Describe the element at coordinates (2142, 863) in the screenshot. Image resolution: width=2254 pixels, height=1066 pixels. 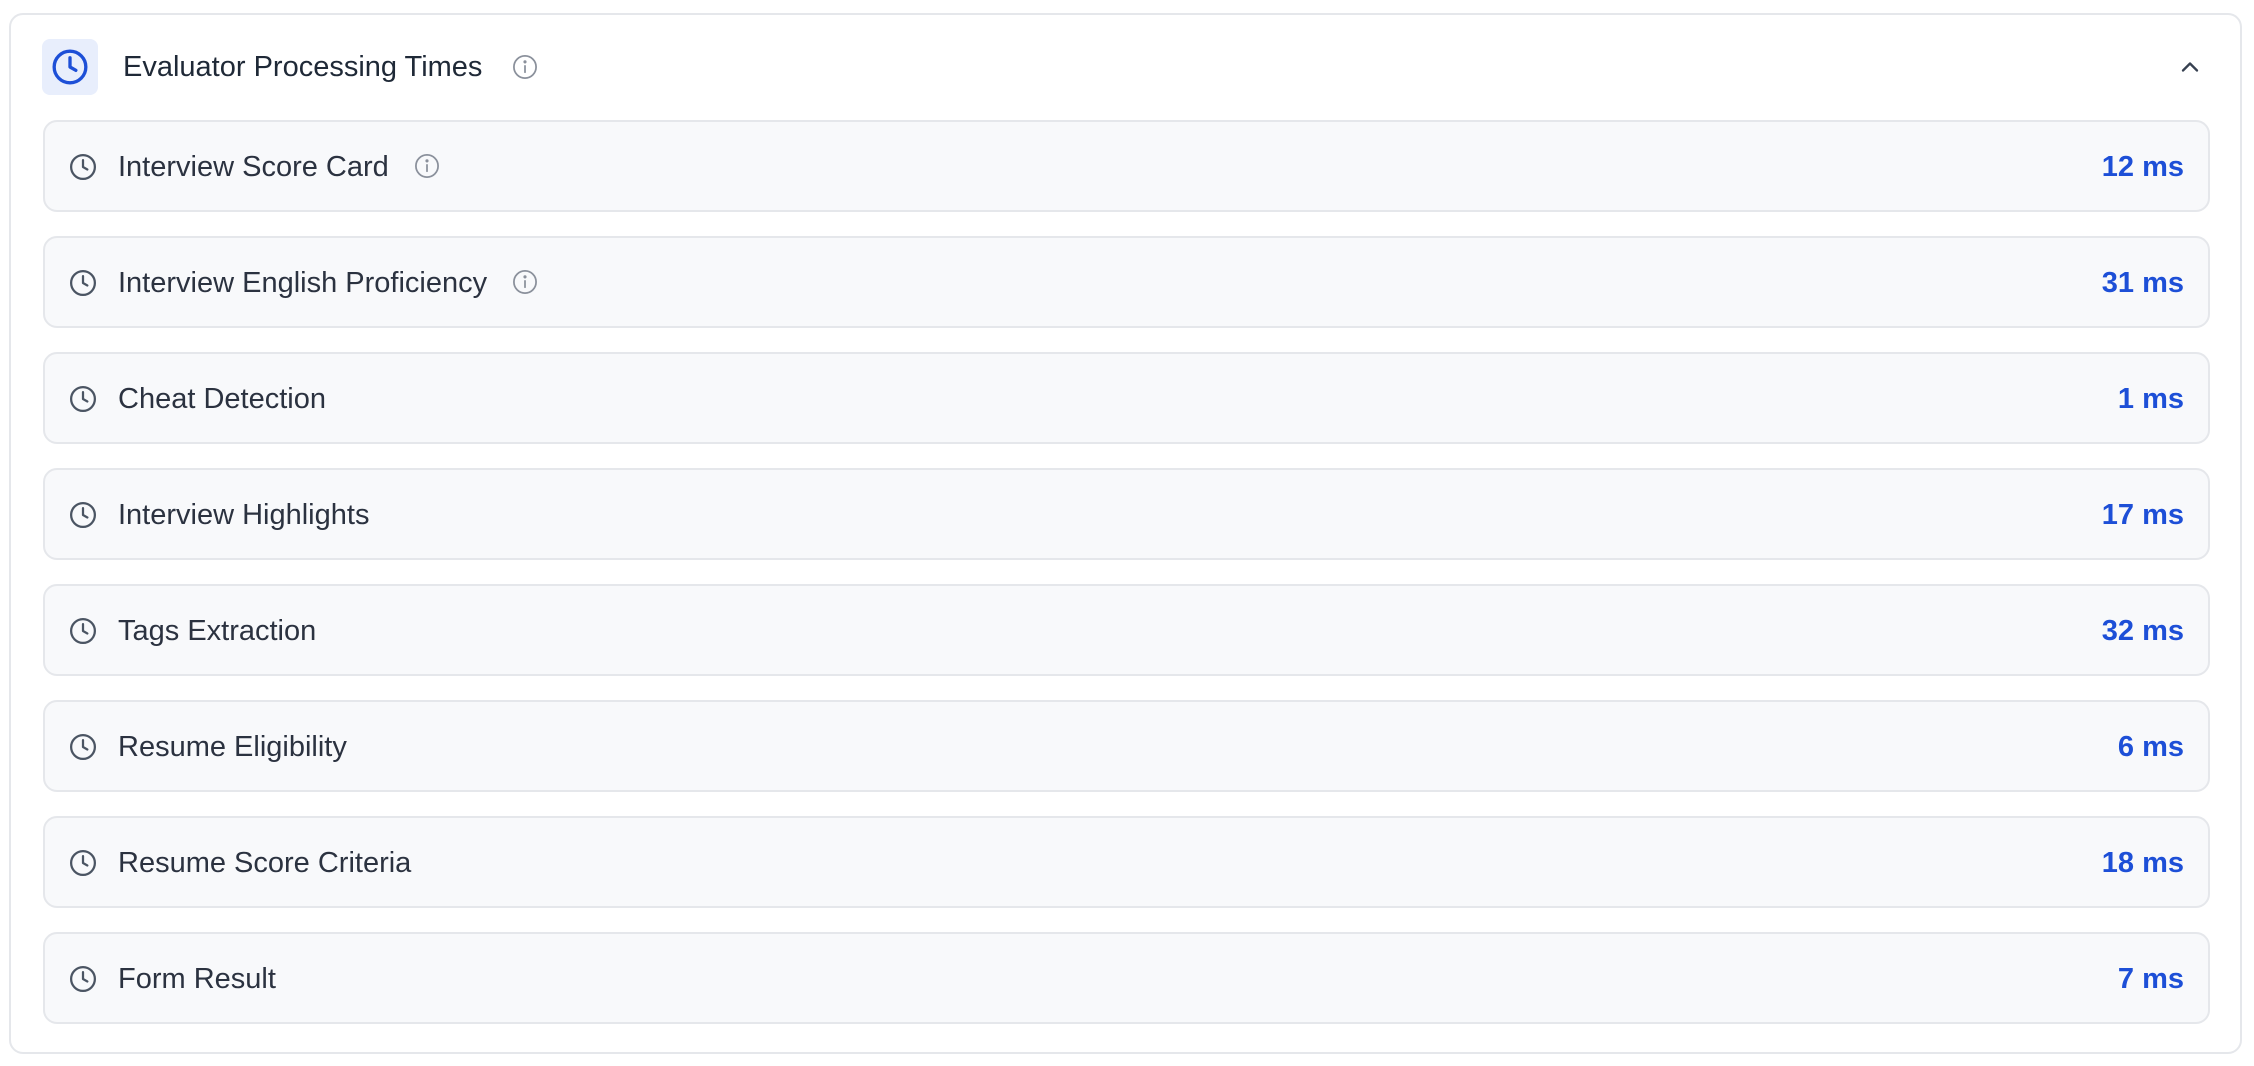
I see `processing-time: 18 ms` at that location.